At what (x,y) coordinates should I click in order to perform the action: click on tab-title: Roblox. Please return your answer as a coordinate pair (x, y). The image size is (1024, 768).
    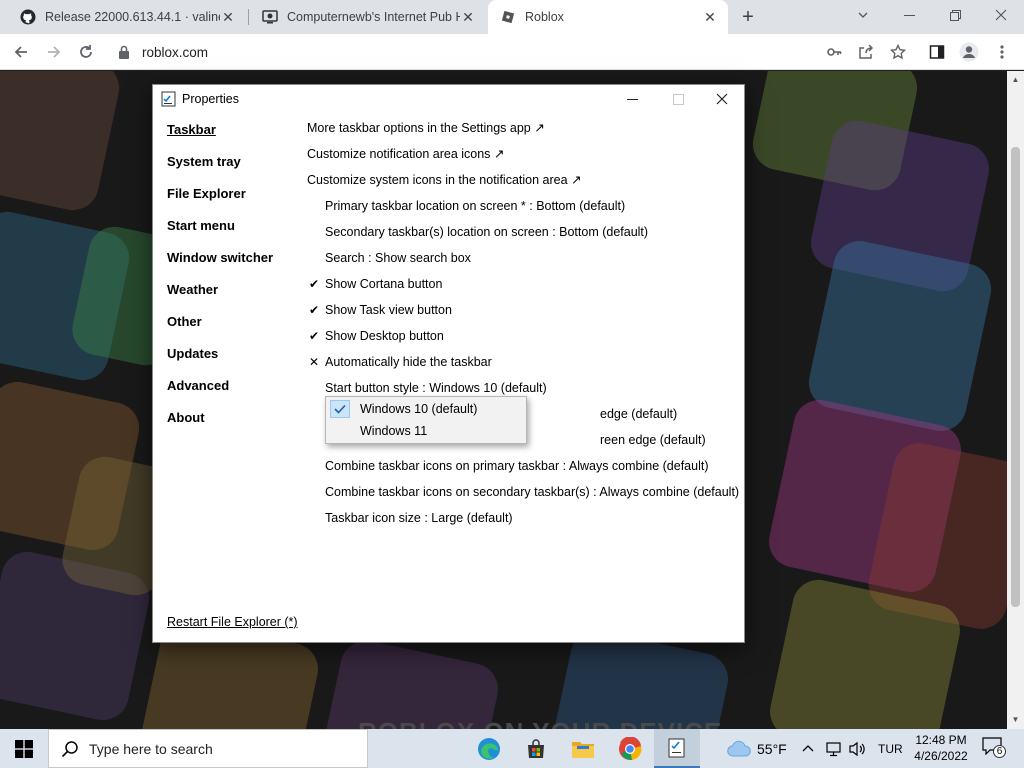
    Looking at the image, I should click on (544, 17).